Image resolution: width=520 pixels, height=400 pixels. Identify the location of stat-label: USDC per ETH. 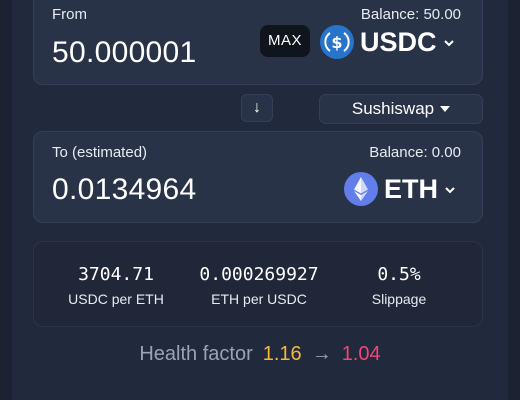
(116, 299).